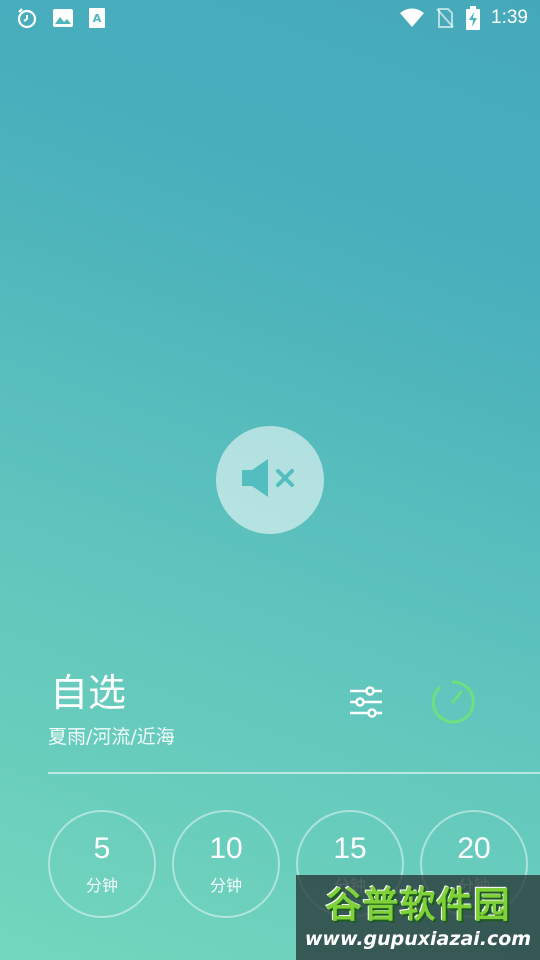 The height and width of the screenshot is (960, 540). Describe the element at coordinates (474, 848) in the screenshot. I see `timer-value: 20` at that location.